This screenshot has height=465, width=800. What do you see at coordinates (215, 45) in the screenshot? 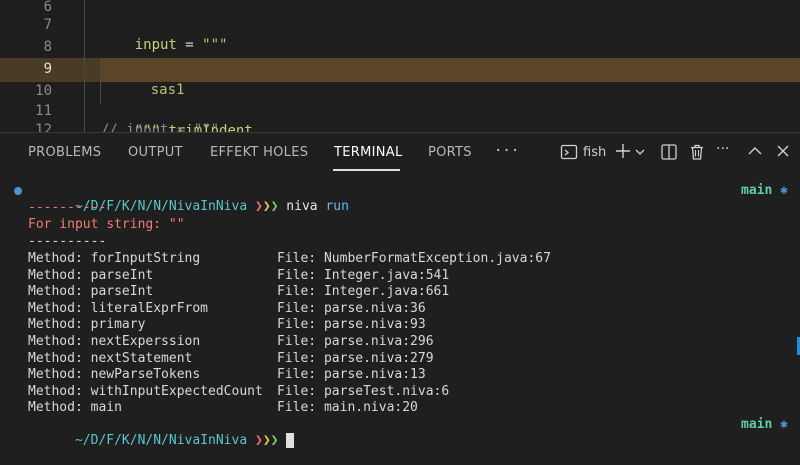
I see `code-string: """` at bounding box center [215, 45].